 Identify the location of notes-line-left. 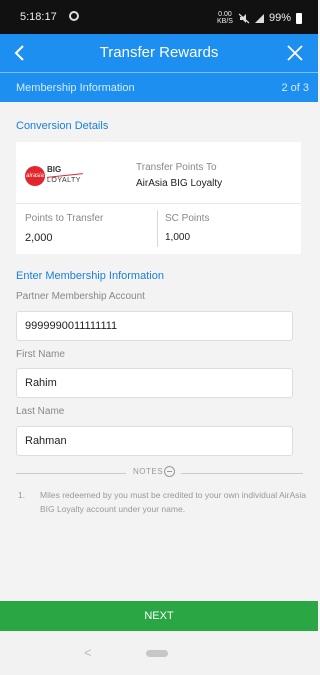
(71, 473).